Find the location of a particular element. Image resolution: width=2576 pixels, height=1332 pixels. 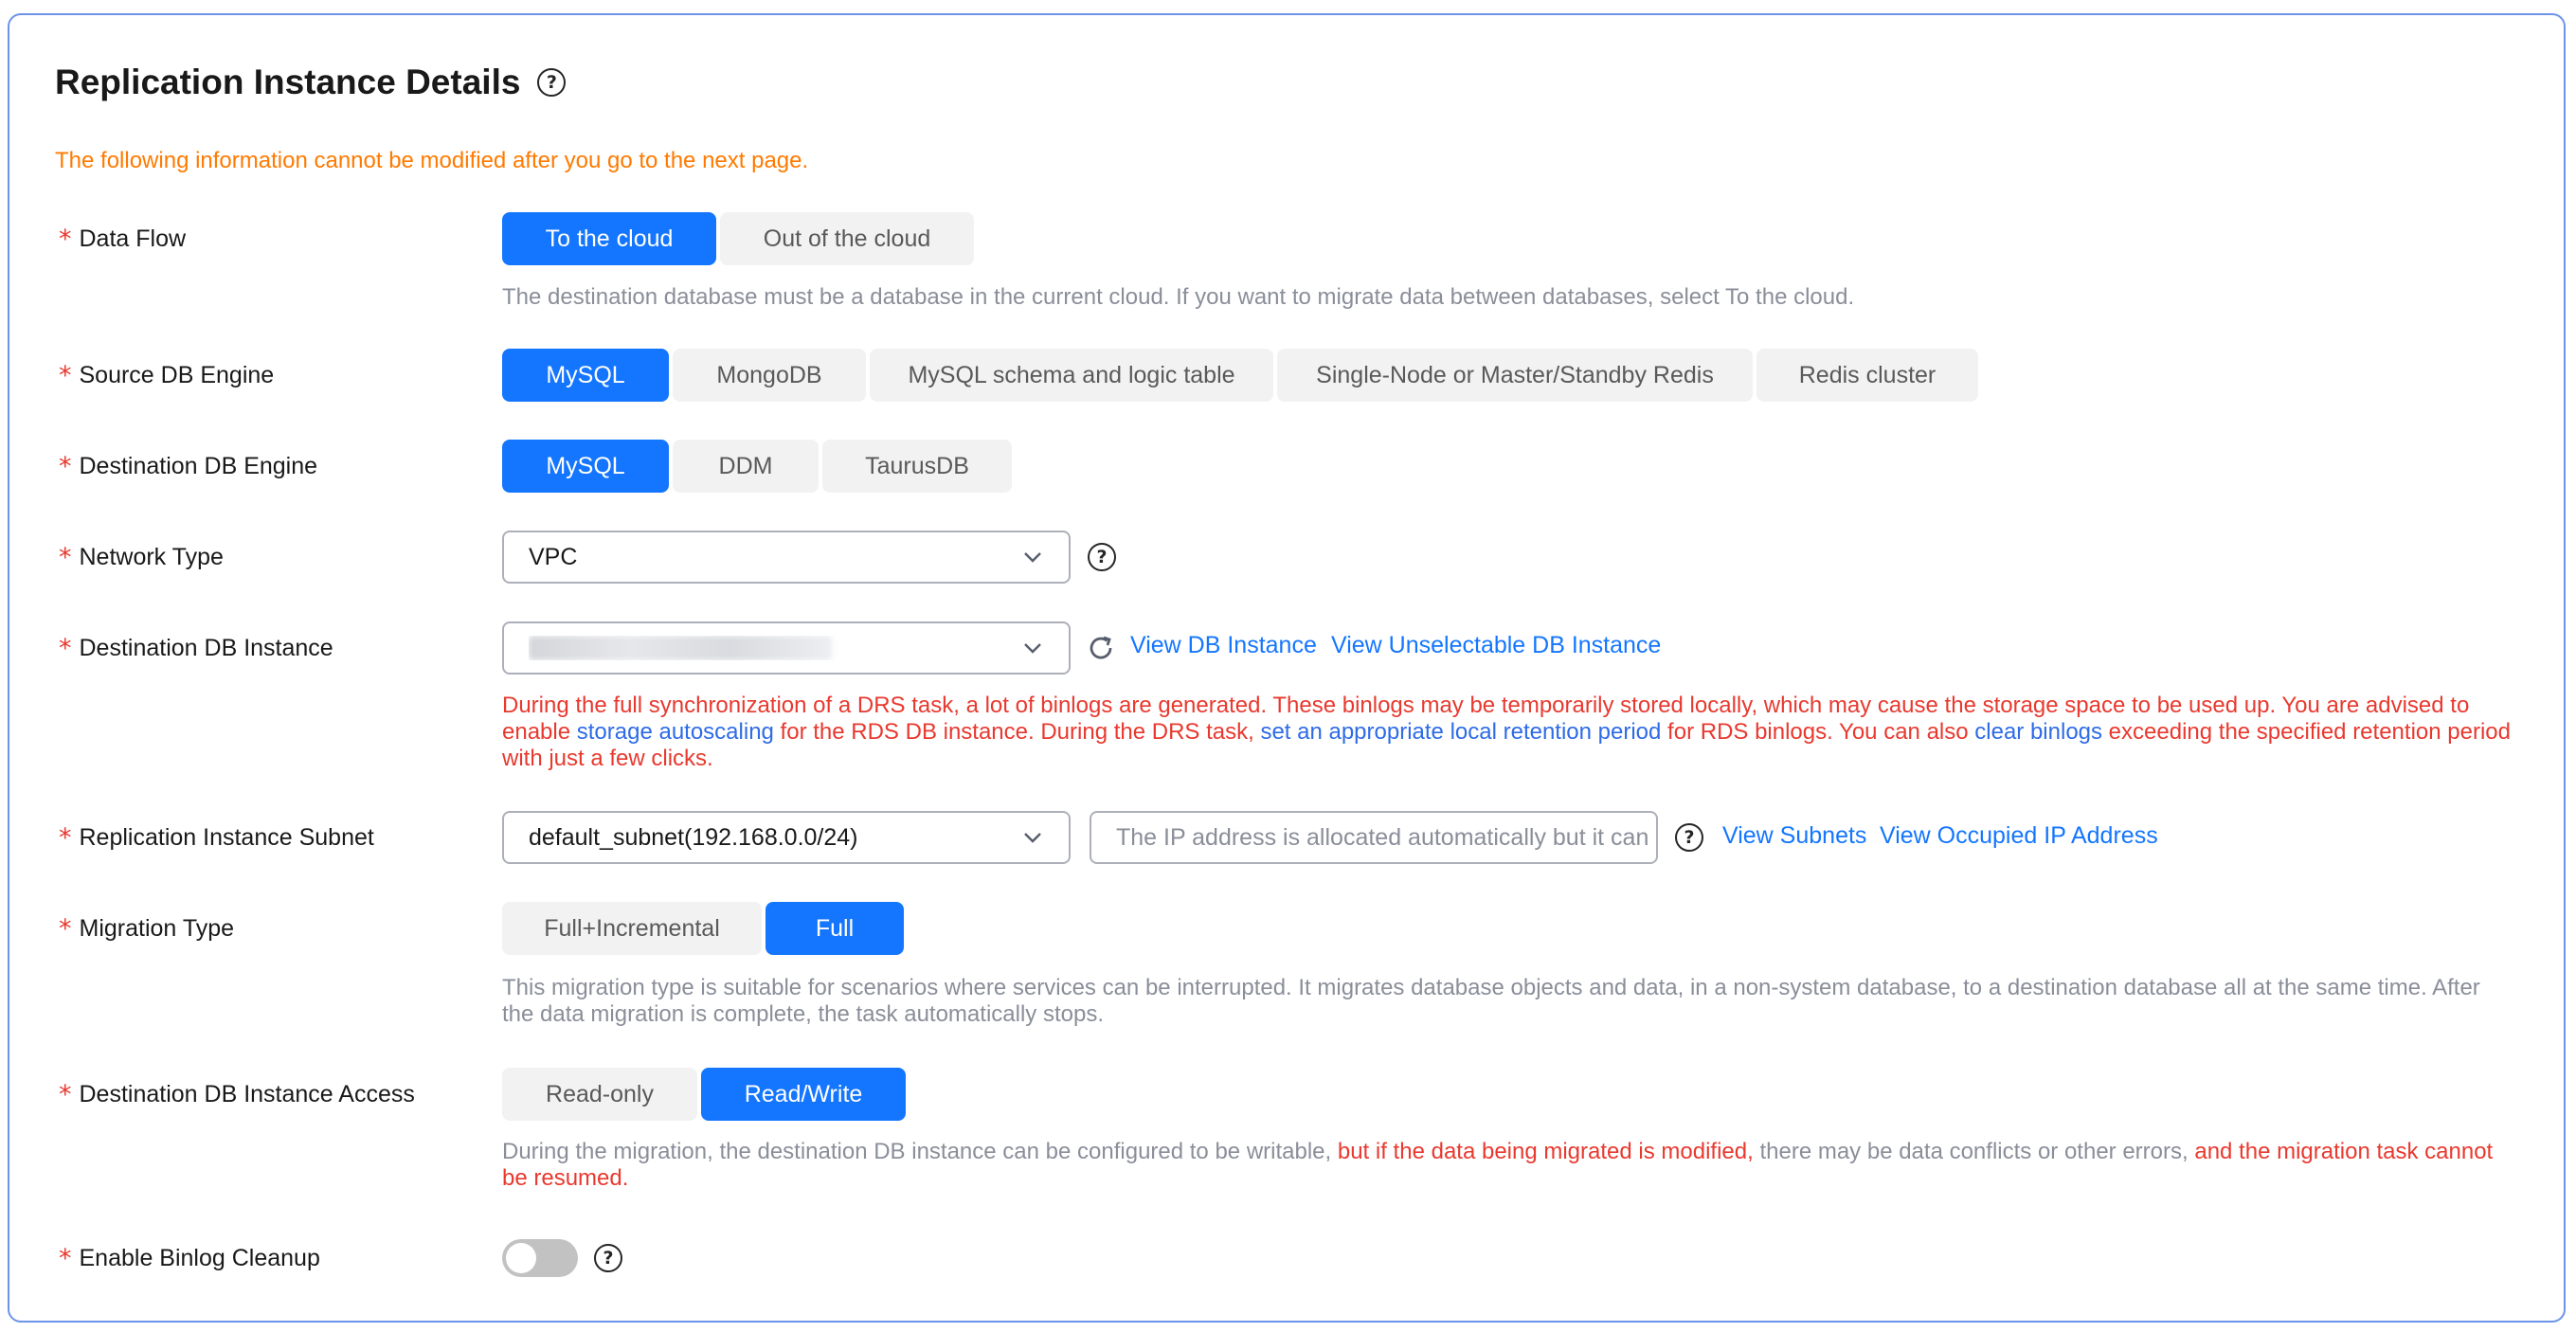

access-selector: Read-only Read/Write is located at coordinates (704, 1094).